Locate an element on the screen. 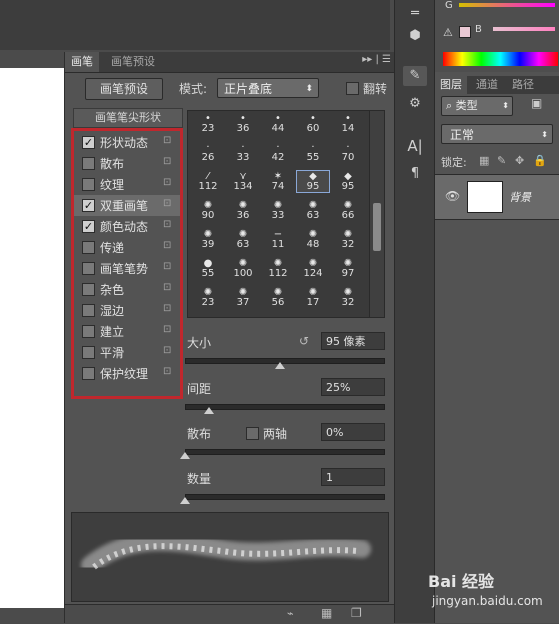 The height and width of the screenshot is (624, 559). brush-option-row: ✓ 颜色动态 ⊡ is located at coordinates (127, 226).